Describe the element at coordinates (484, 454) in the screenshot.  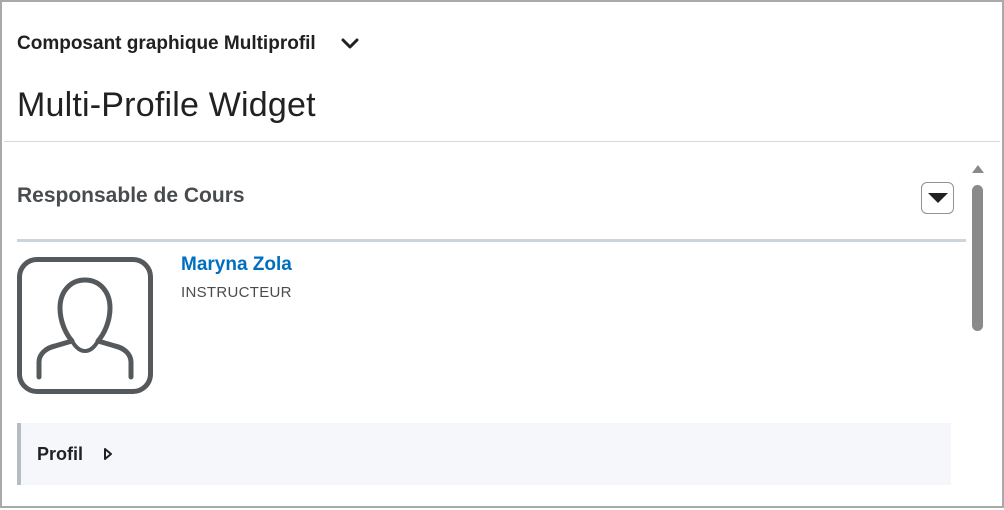
I see `profile-panel: Profil` at that location.